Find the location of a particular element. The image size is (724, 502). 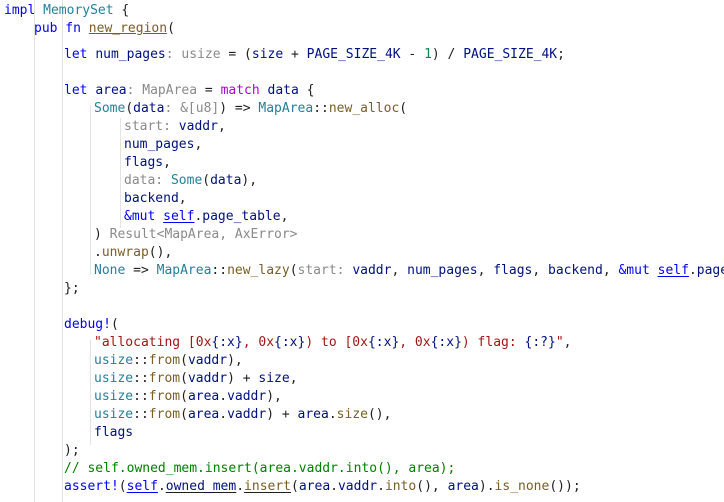

code-line: backend , is located at coordinates (155, 199).